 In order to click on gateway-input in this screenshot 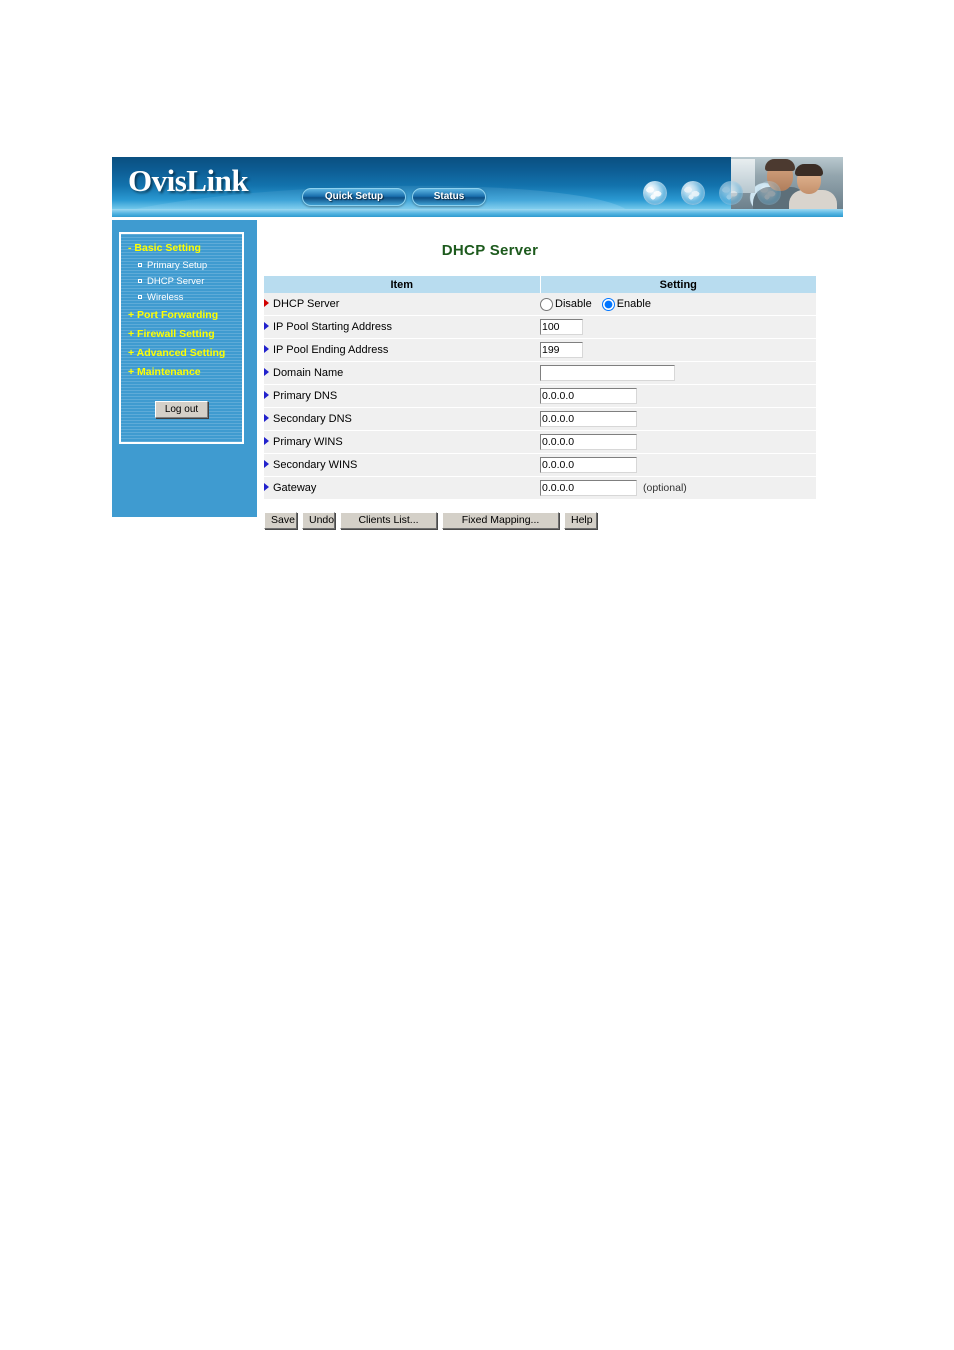, I will do `click(588, 488)`.